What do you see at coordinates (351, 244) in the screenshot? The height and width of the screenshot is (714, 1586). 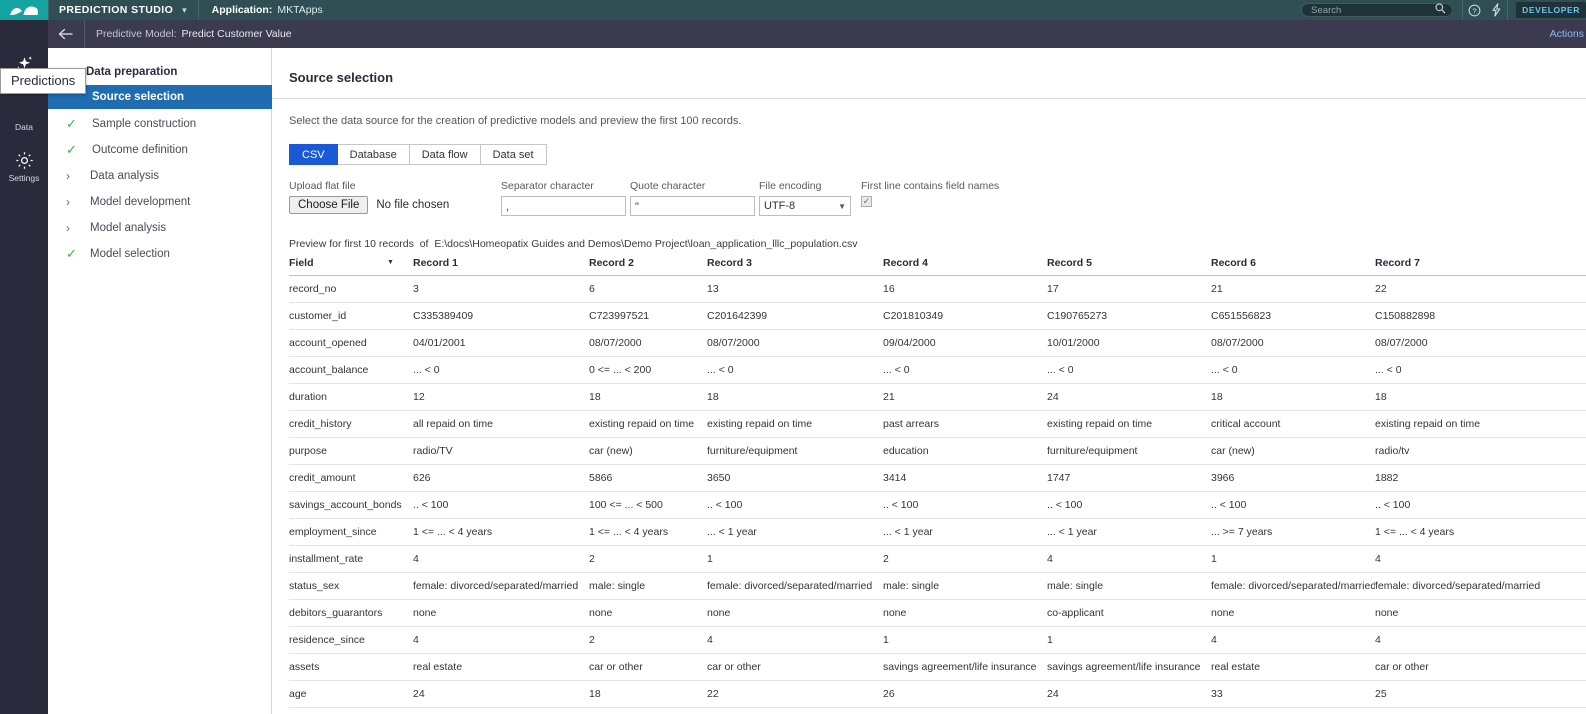 I see `preview-prefix: Preview for first 10 records` at bounding box center [351, 244].